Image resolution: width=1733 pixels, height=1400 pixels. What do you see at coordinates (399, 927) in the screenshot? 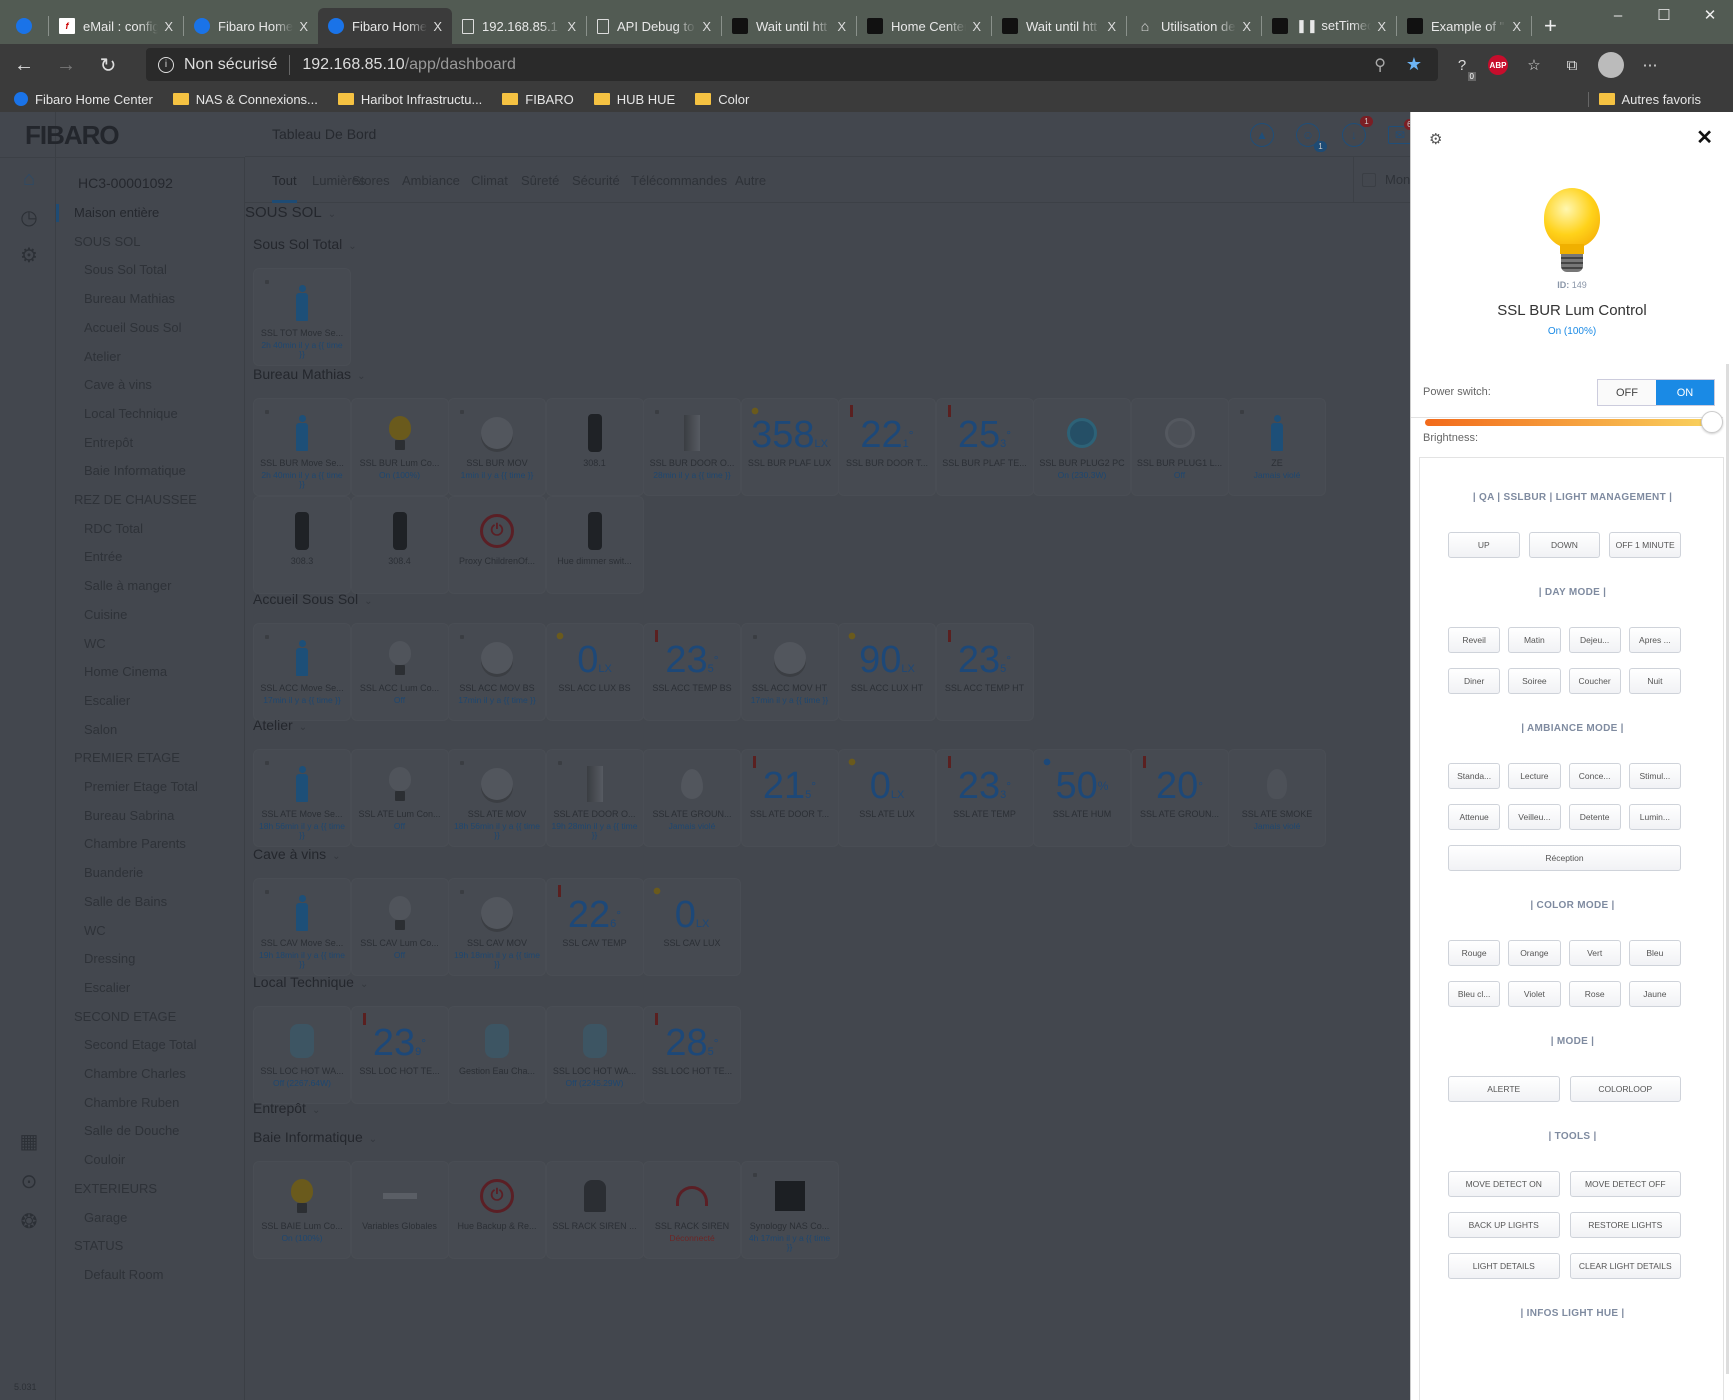
I see `device-card: SSL CAV Lum Co... Off` at bounding box center [399, 927].